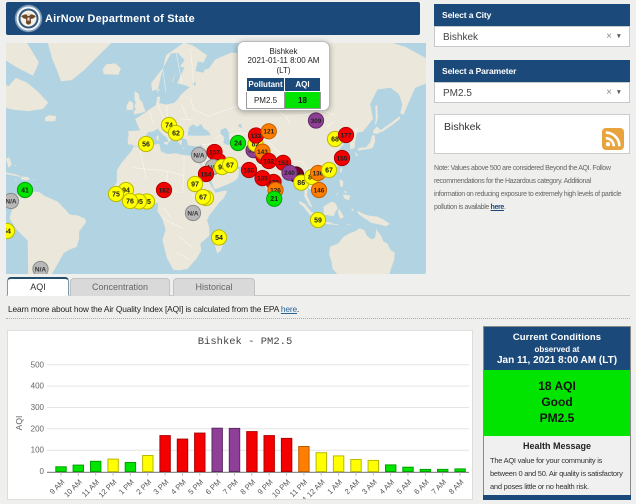 Image resolution: width=636 pixels, height=504 pixels. Describe the element at coordinates (404, 487) in the screenshot. I see `svg-text: 5 AM` at that location.